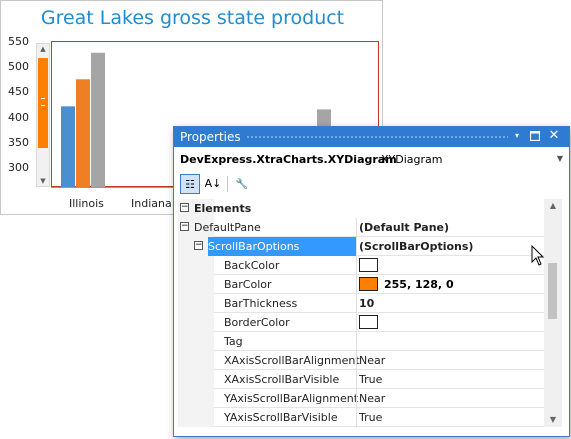 Image resolution: width=571 pixels, height=439 pixels. What do you see at coordinates (18, 142) in the screenshot?
I see `y-tick-label: 350` at bounding box center [18, 142].